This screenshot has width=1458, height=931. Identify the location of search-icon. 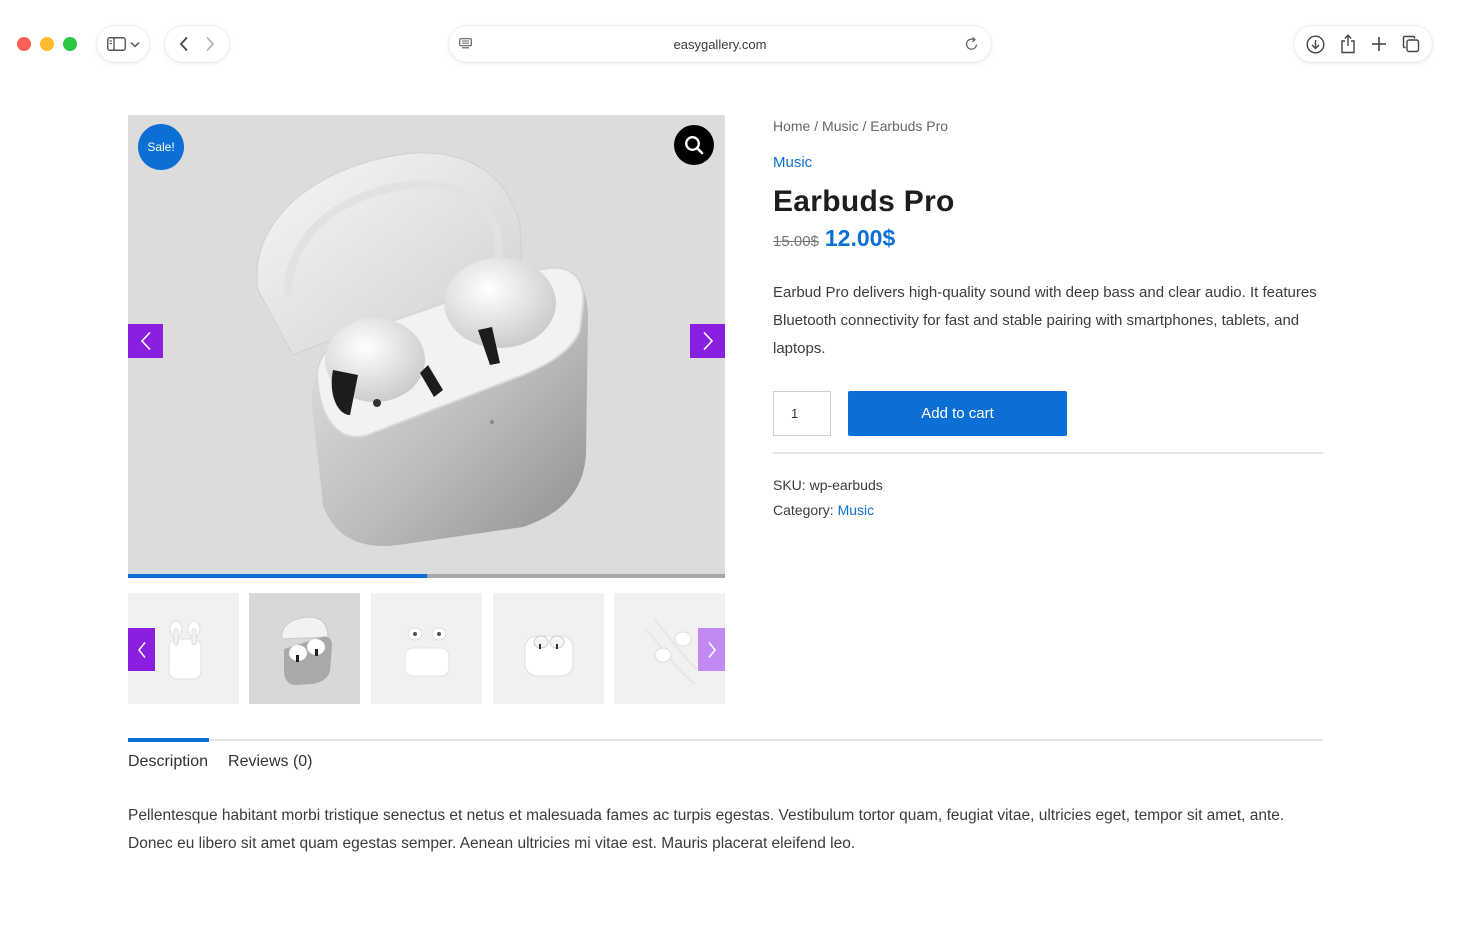
(694, 145).